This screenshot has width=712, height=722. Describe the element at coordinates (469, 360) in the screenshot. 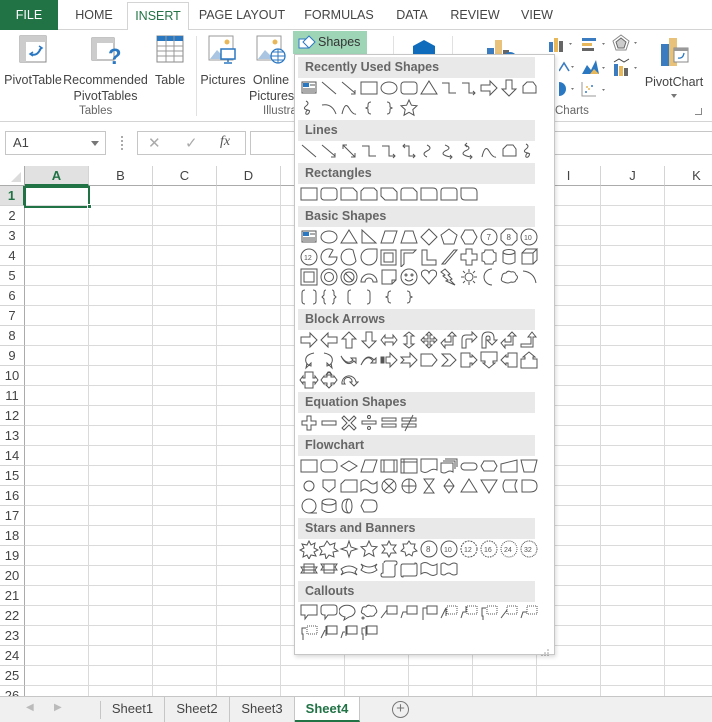

I see `shape-rightcallout-icon` at that location.